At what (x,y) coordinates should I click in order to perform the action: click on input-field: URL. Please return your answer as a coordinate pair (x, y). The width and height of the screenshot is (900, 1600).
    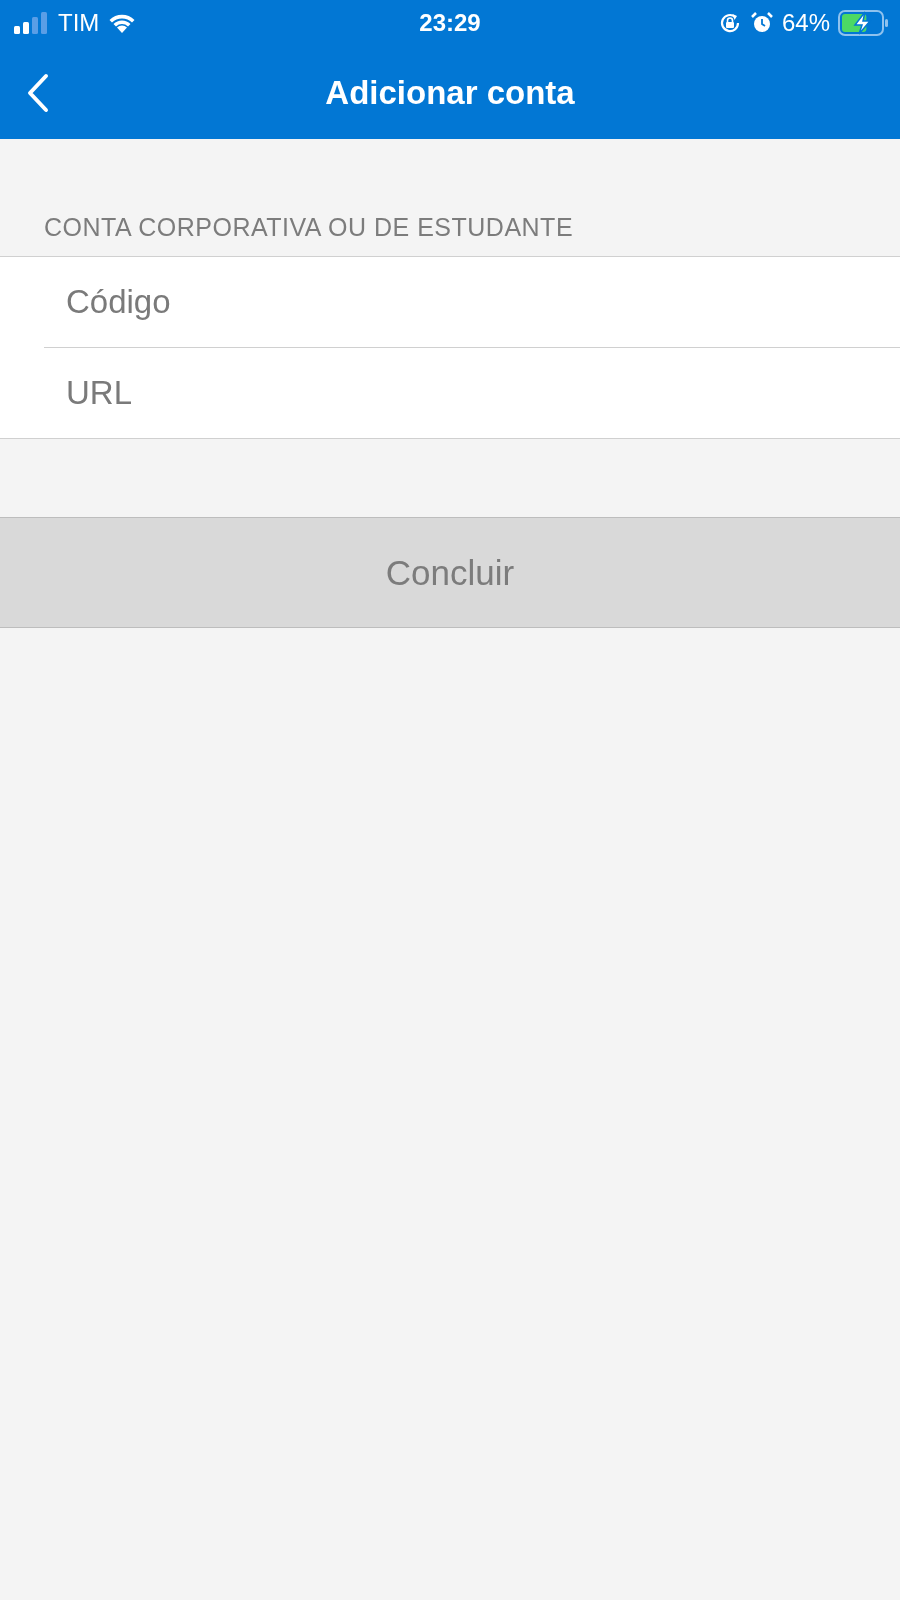
    Looking at the image, I should click on (450, 393).